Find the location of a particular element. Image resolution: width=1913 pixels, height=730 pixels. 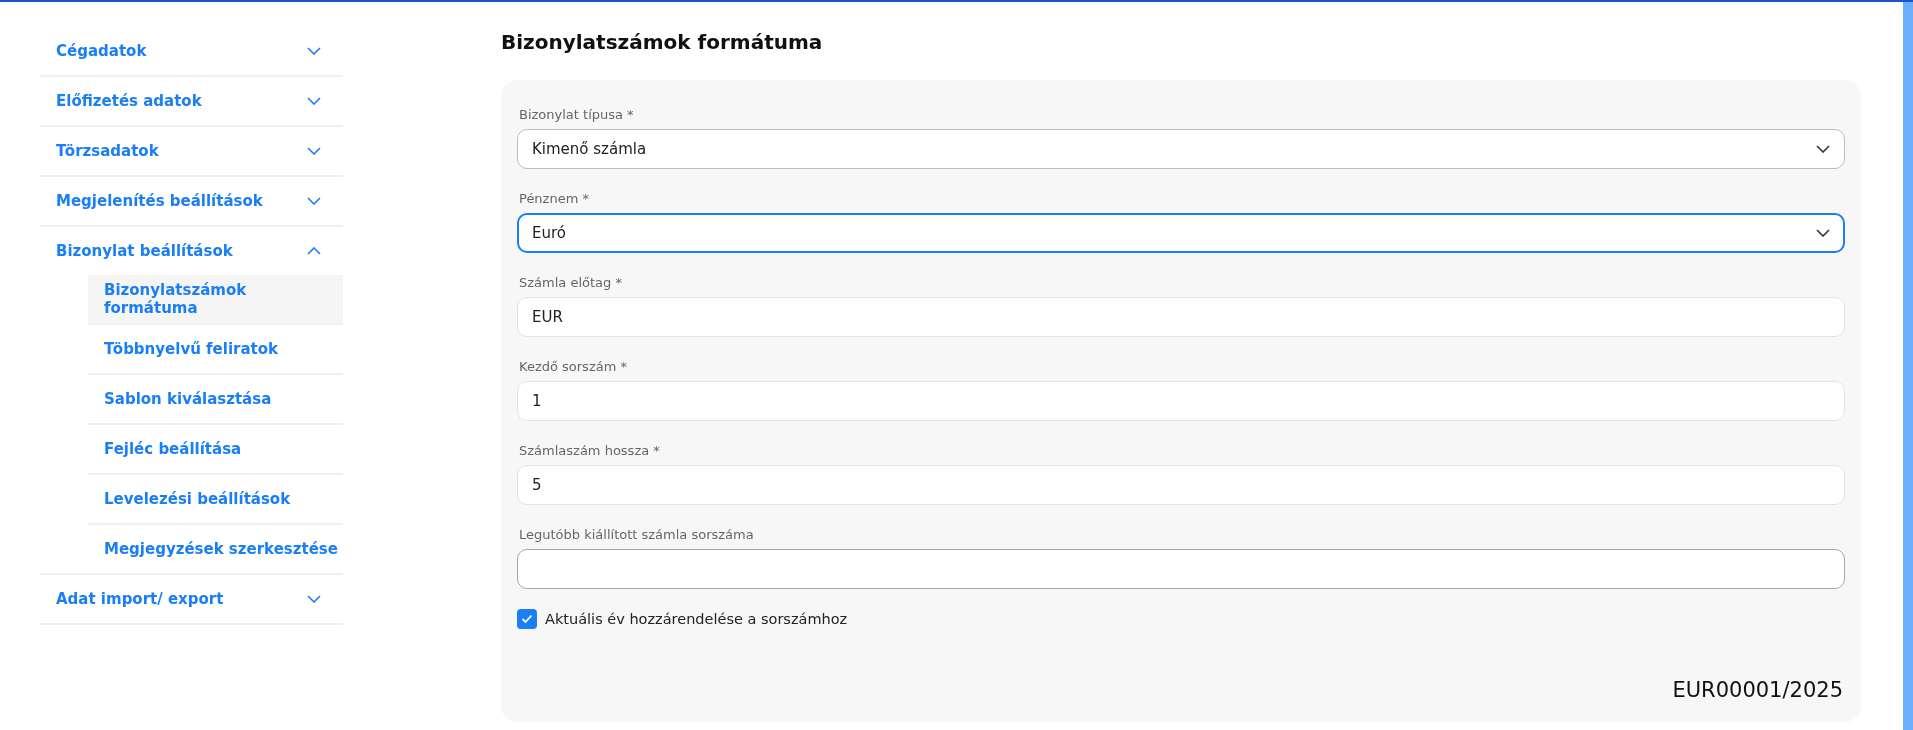

sidebar-subitem: Fejléc beállítása is located at coordinates (215, 450).